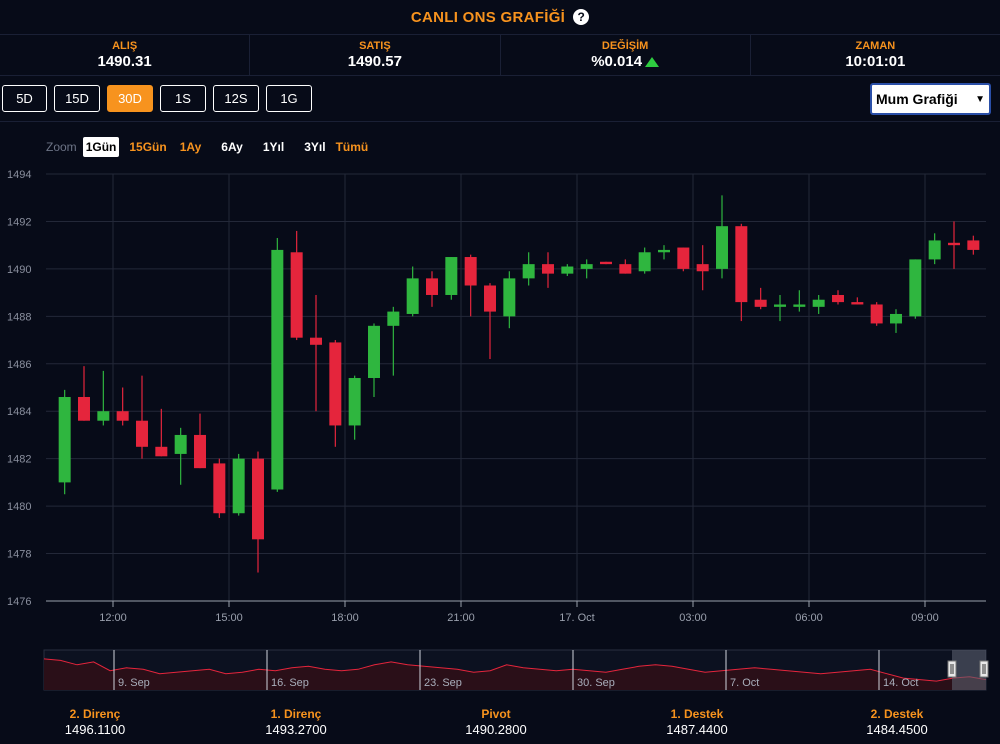 This screenshot has width=1000, height=744. What do you see at coordinates (101, 147) in the screenshot?
I see `zoom-1gun: 1Gün` at bounding box center [101, 147].